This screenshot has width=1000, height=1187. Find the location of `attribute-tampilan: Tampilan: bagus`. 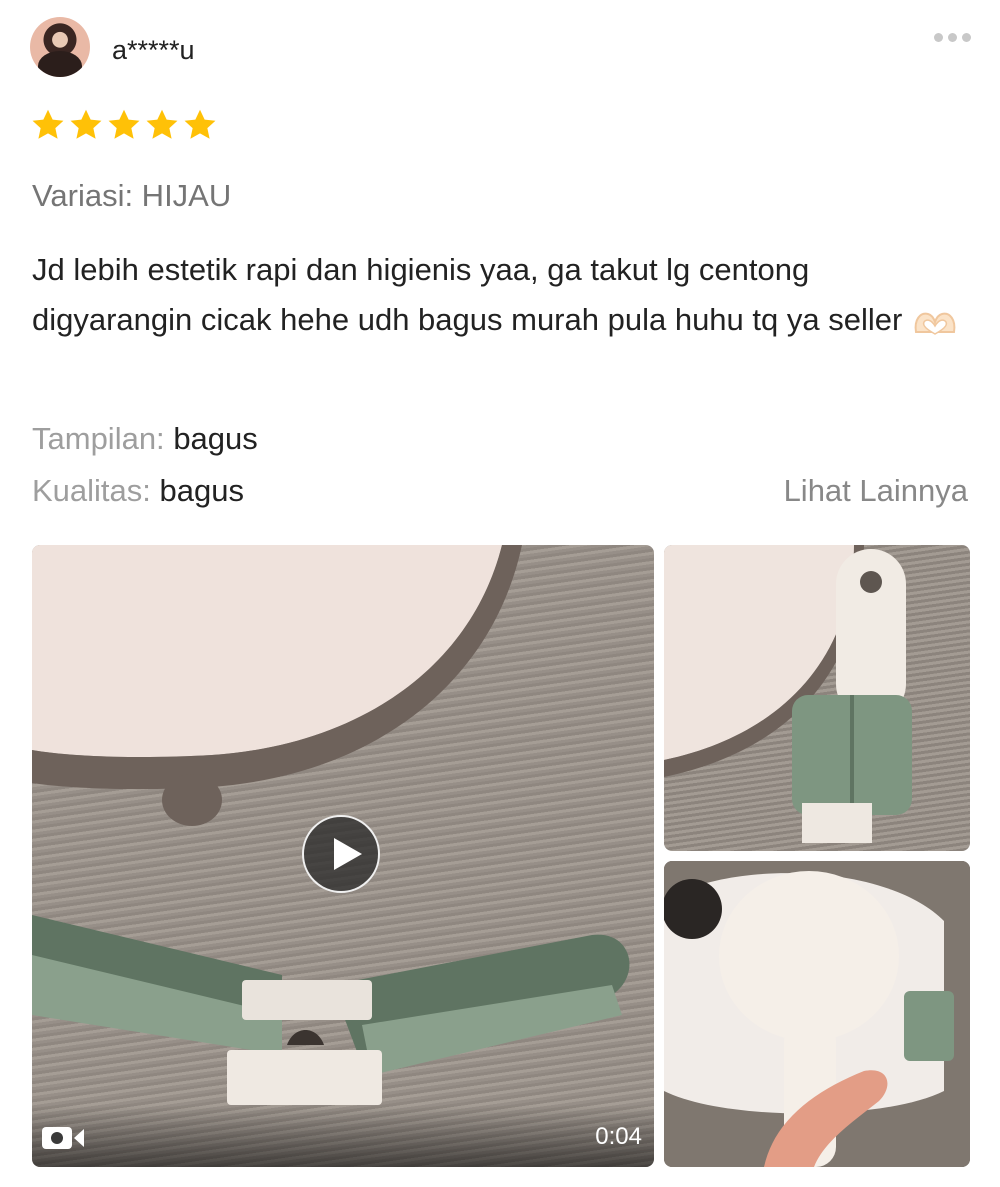

attribute-tampilan: Tampilan: bagus is located at coordinates (145, 439).